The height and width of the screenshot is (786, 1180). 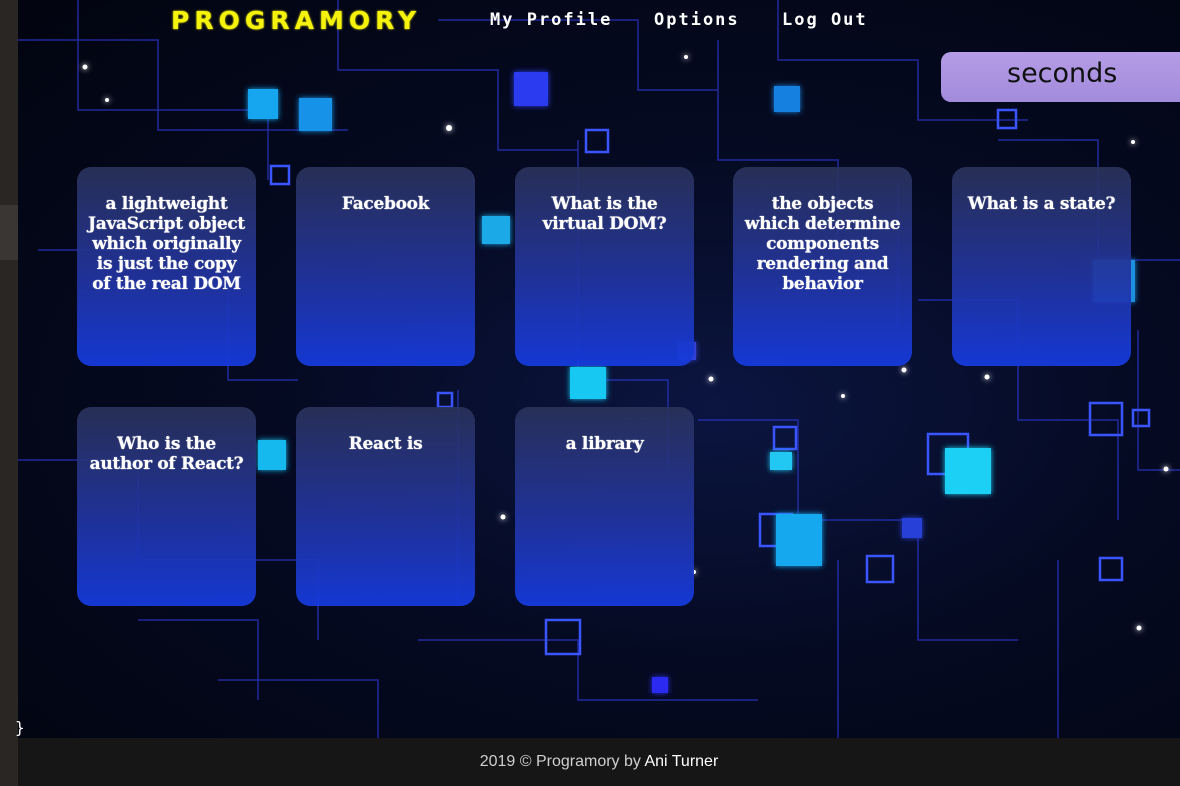 I want to click on memory-card: Who is the author of React?, so click(x=166, y=506).